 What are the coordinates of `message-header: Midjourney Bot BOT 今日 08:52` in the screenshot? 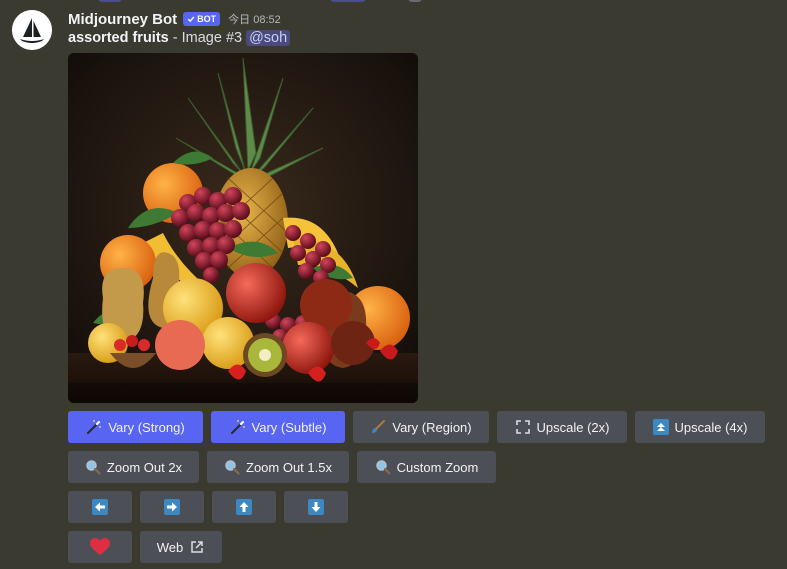 It's located at (174, 19).